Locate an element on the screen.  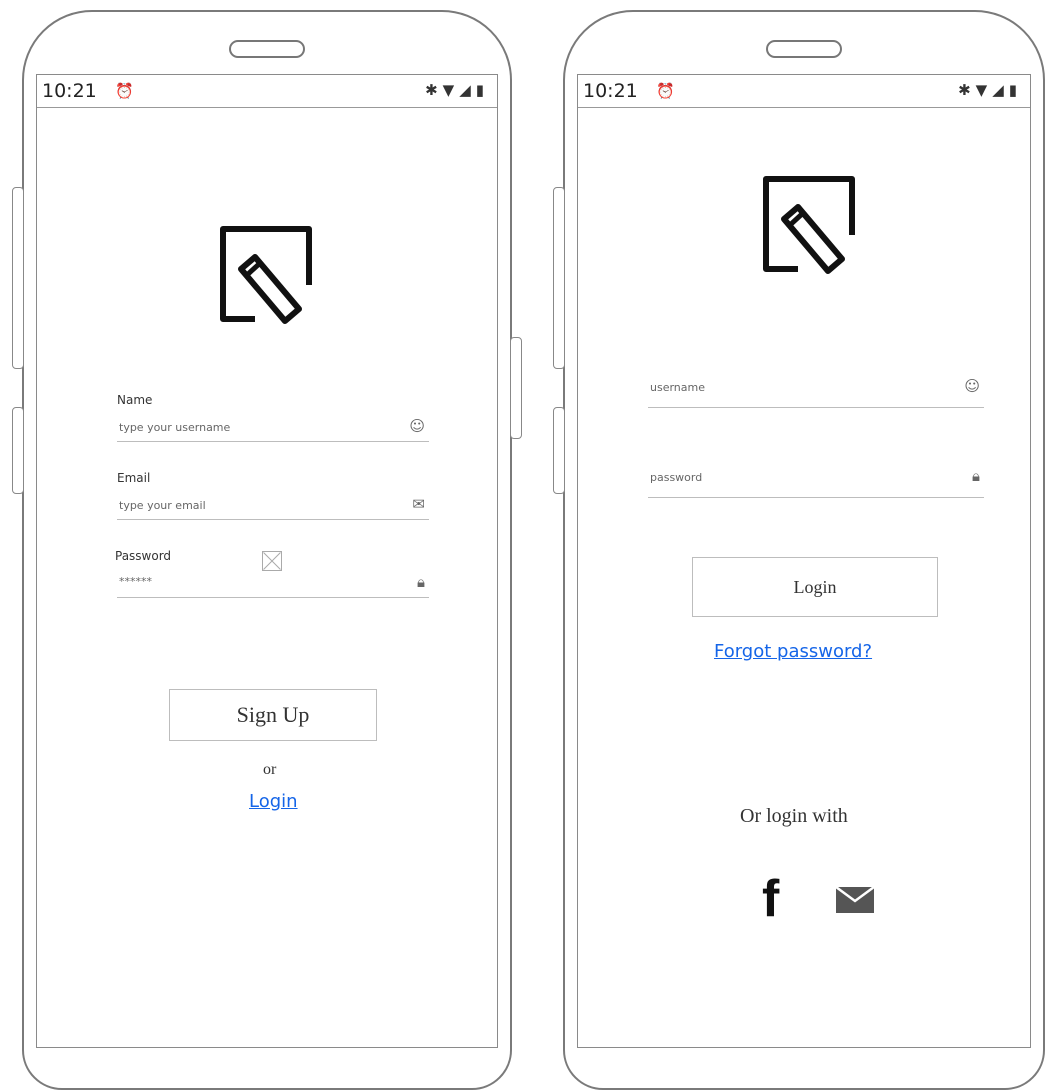
login-button: Login is located at coordinates (815, 587).